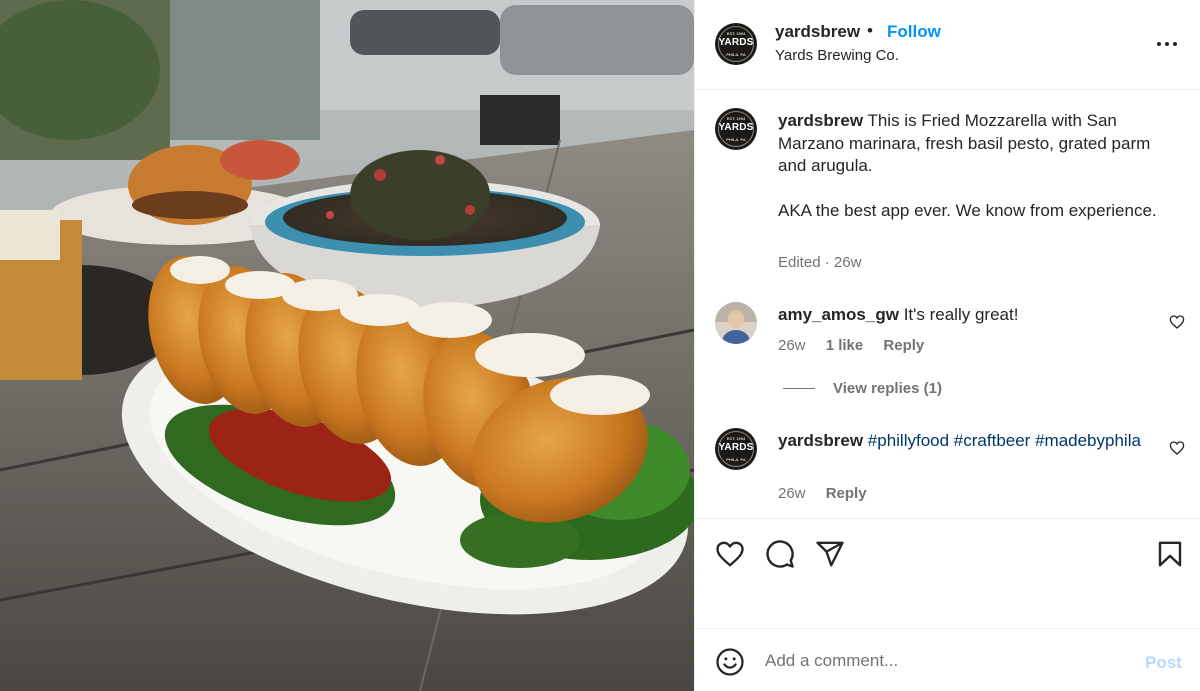  Describe the element at coordinates (908, 440) in the screenshot. I see `hashtag-link: #phillyfood` at that location.